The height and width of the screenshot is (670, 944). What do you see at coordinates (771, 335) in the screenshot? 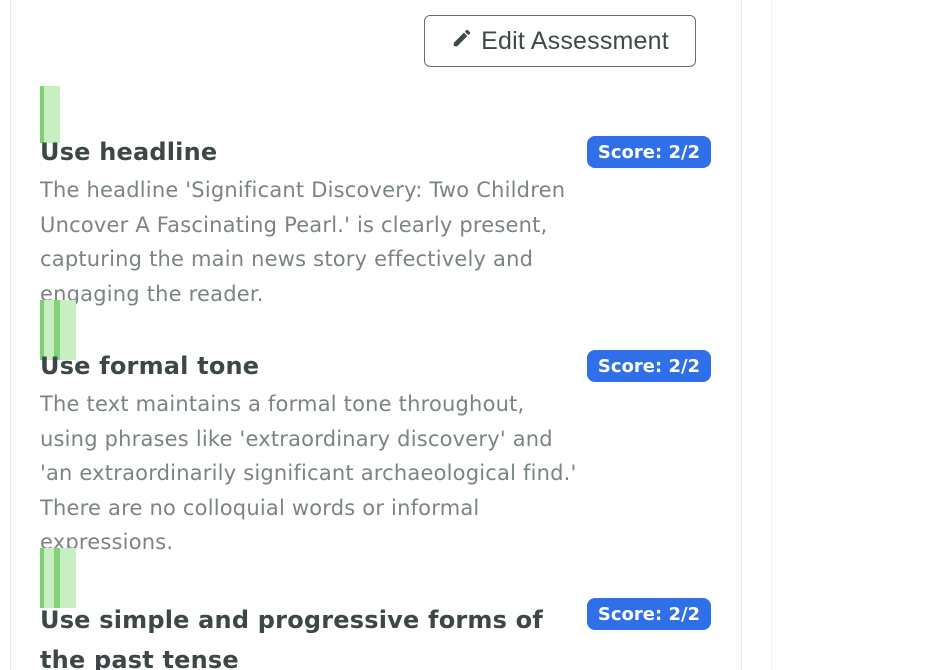
I see `panel-divider` at bounding box center [771, 335].